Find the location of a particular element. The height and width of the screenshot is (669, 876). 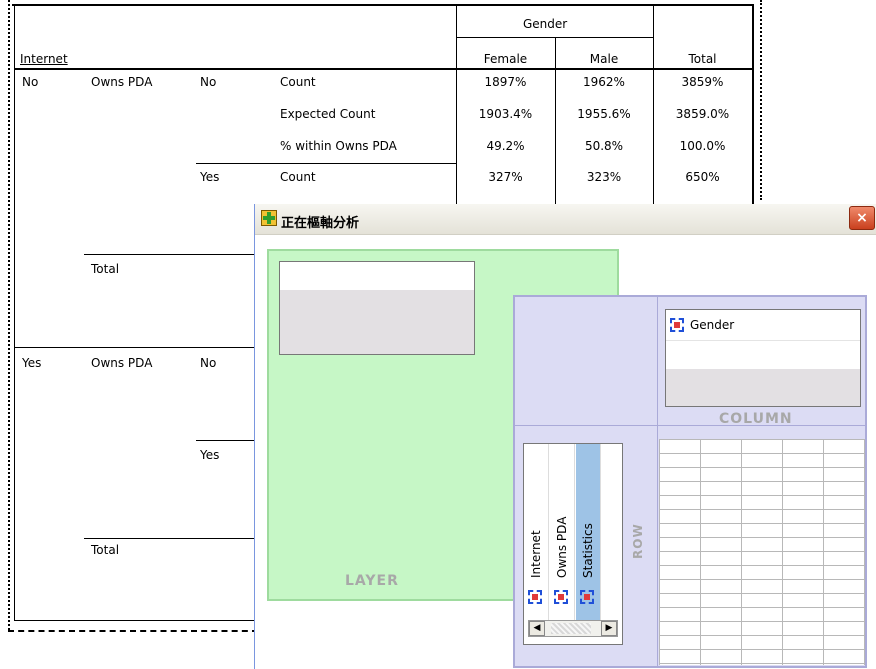

total-label-1: Total is located at coordinates (105, 269).